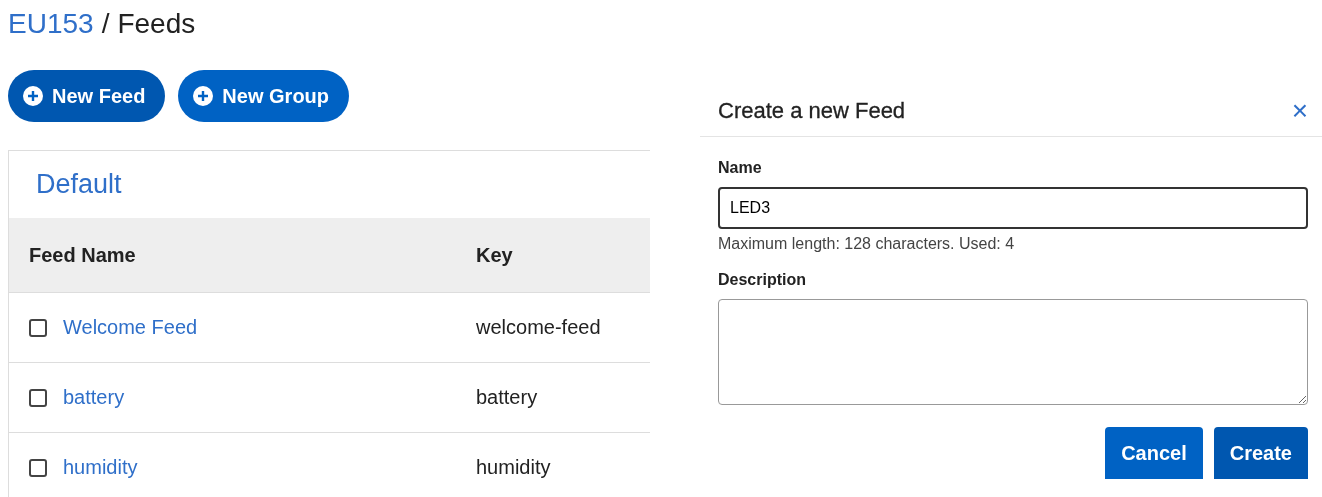 The image size is (1322, 497). Describe the element at coordinates (264, 96) in the screenshot. I see `new-group-button: New Group` at that location.